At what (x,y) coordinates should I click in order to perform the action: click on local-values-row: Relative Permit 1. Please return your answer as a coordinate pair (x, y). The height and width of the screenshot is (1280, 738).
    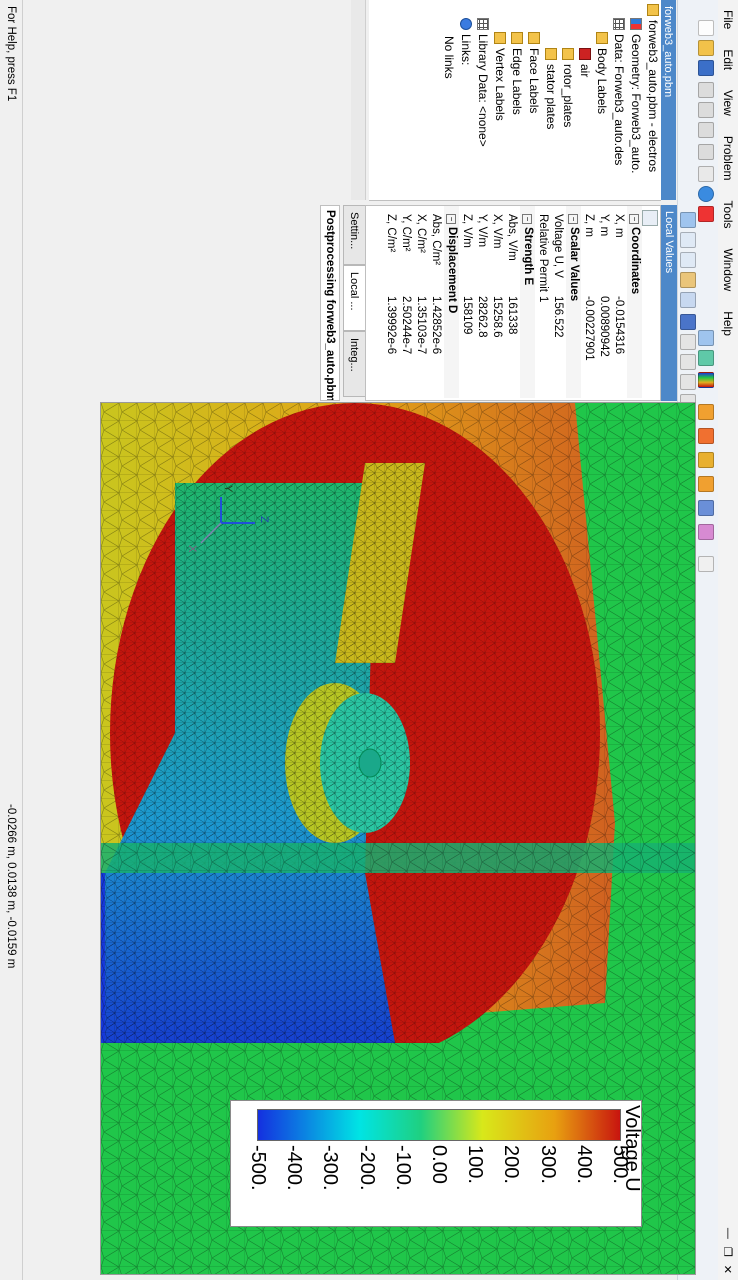
    Looking at the image, I should click on (542, 302).